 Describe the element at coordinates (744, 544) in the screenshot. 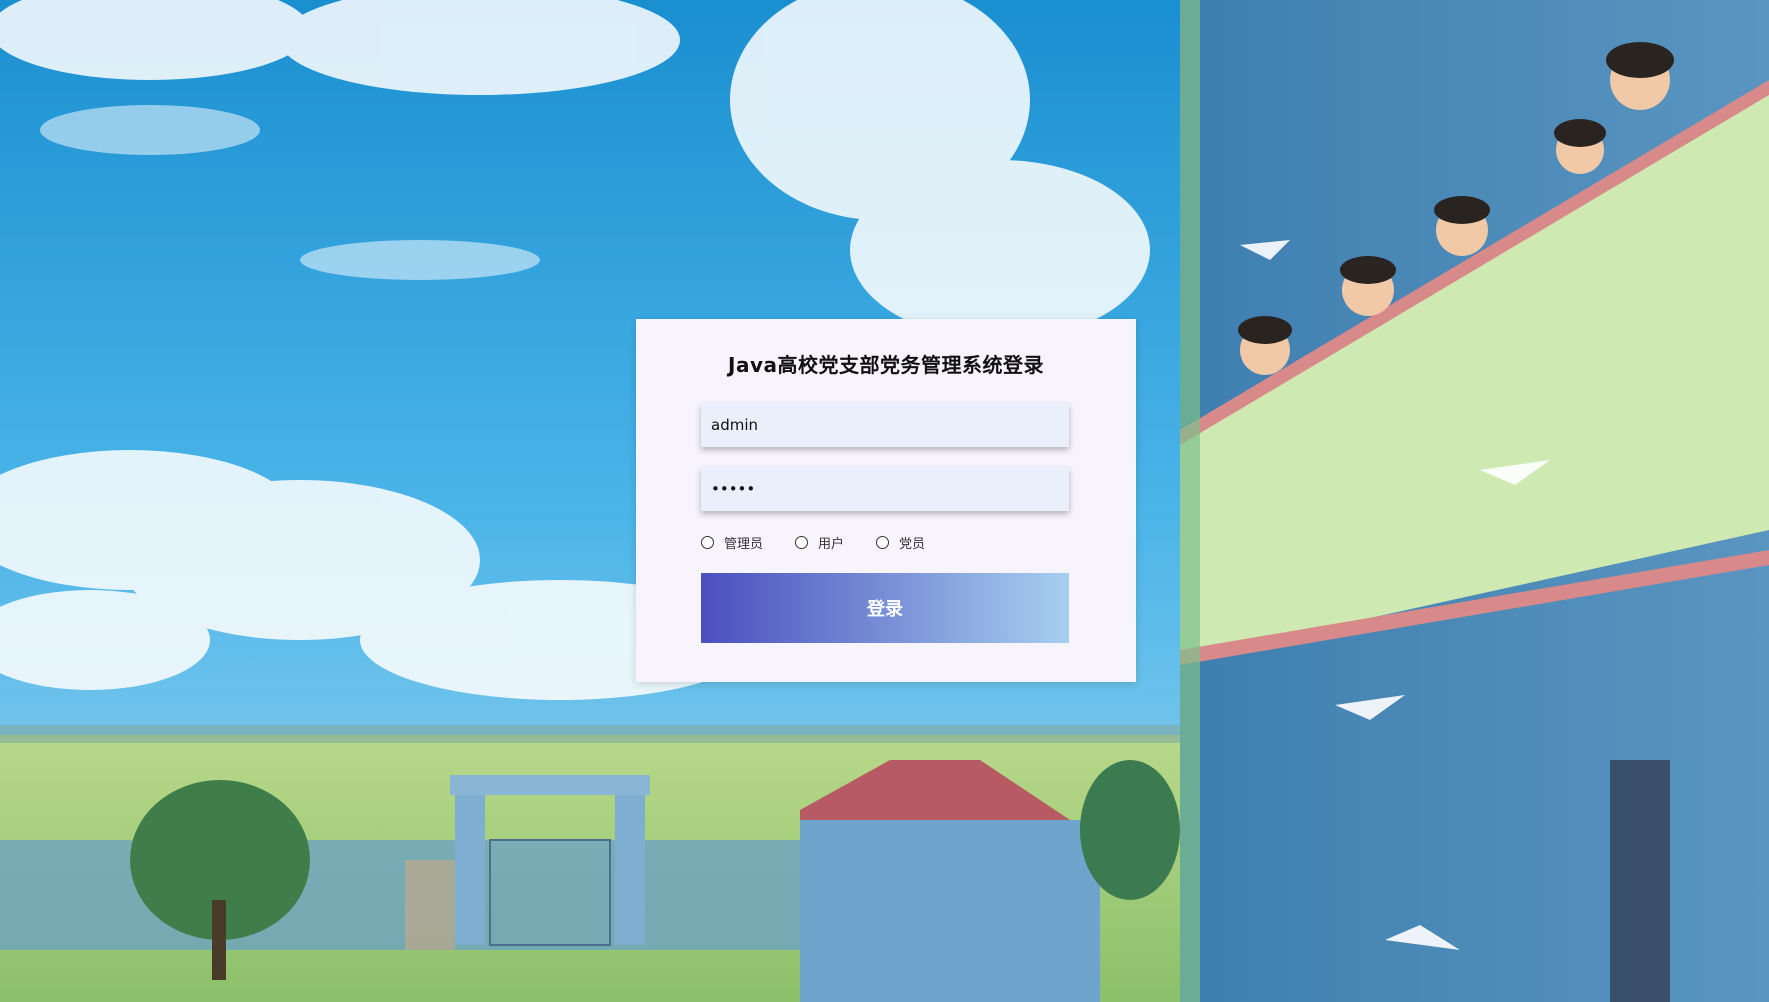

I see `role-label: 管理员` at that location.